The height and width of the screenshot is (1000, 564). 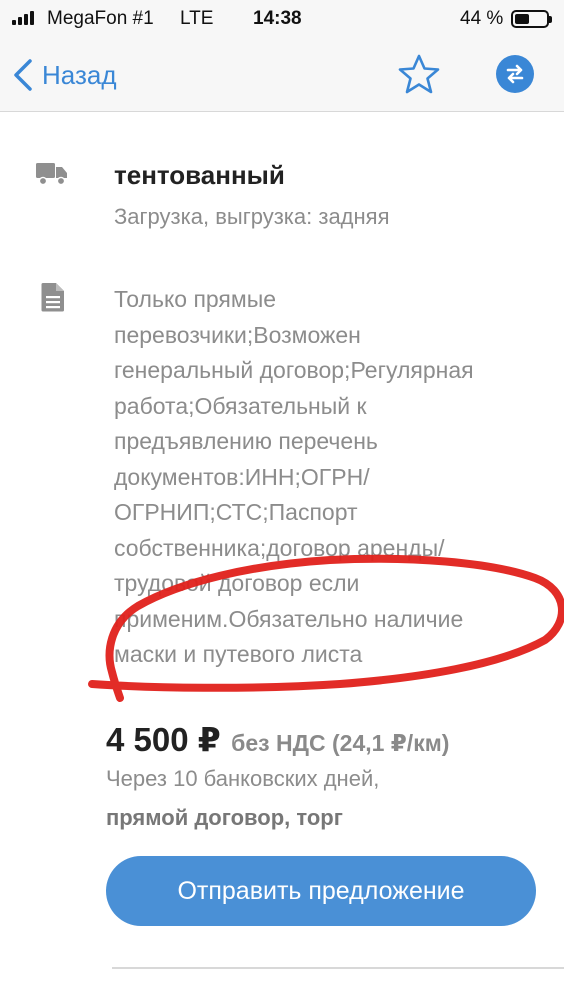 What do you see at coordinates (236, 512) in the screenshot?
I see `comment-line: ОГРНИП;СТС;Паспорт` at bounding box center [236, 512].